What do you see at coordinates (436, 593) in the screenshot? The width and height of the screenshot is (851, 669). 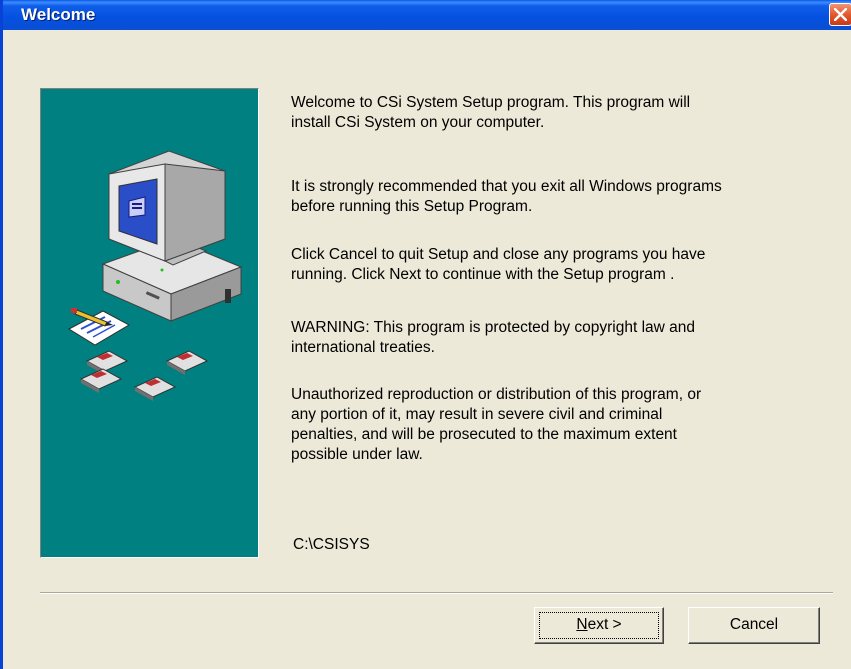 I see `divider` at bounding box center [436, 593].